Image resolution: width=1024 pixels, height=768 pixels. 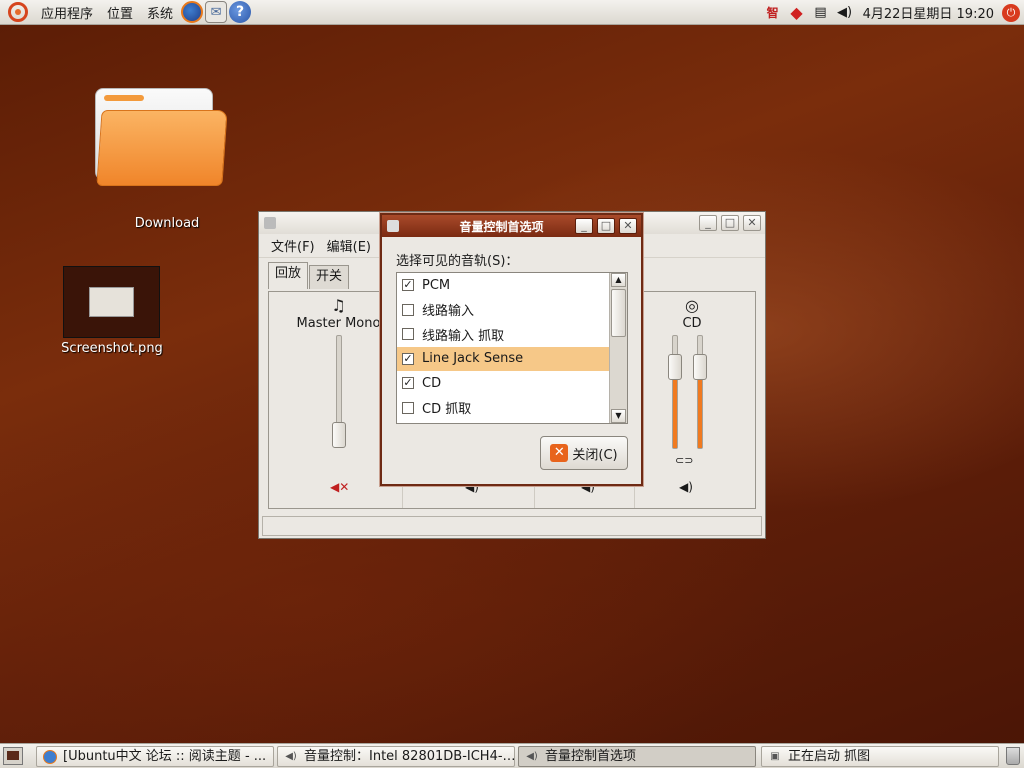 What do you see at coordinates (160, 12) in the screenshot?
I see `menu-system: 系统` at bounding box center [160, 12].